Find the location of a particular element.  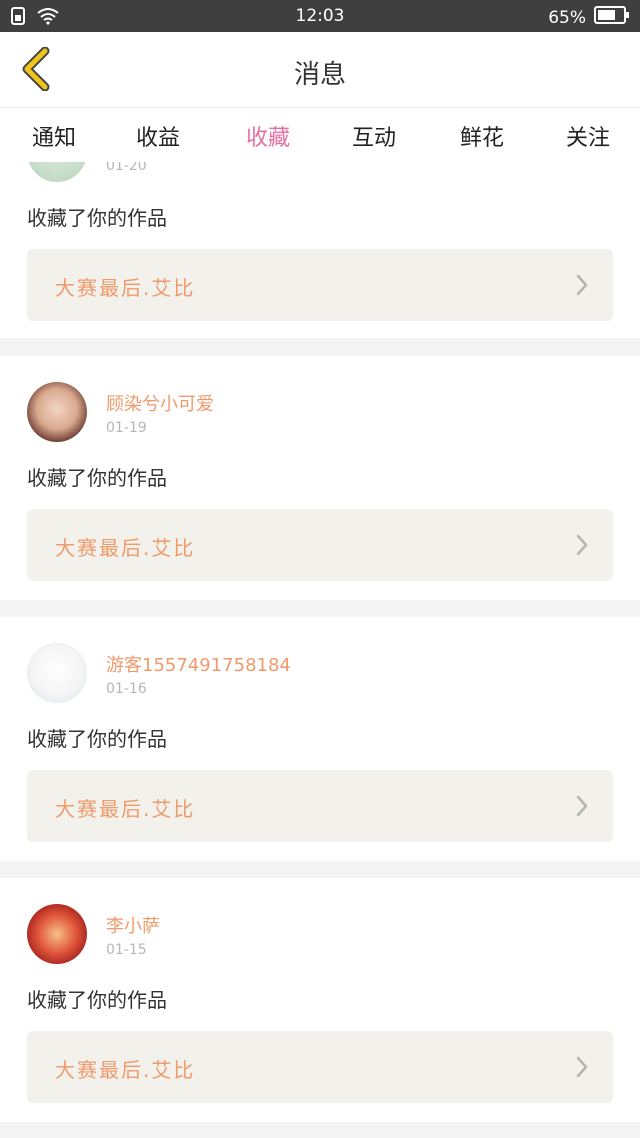

tab-label: 互动 is located at coordinates (373, 138).